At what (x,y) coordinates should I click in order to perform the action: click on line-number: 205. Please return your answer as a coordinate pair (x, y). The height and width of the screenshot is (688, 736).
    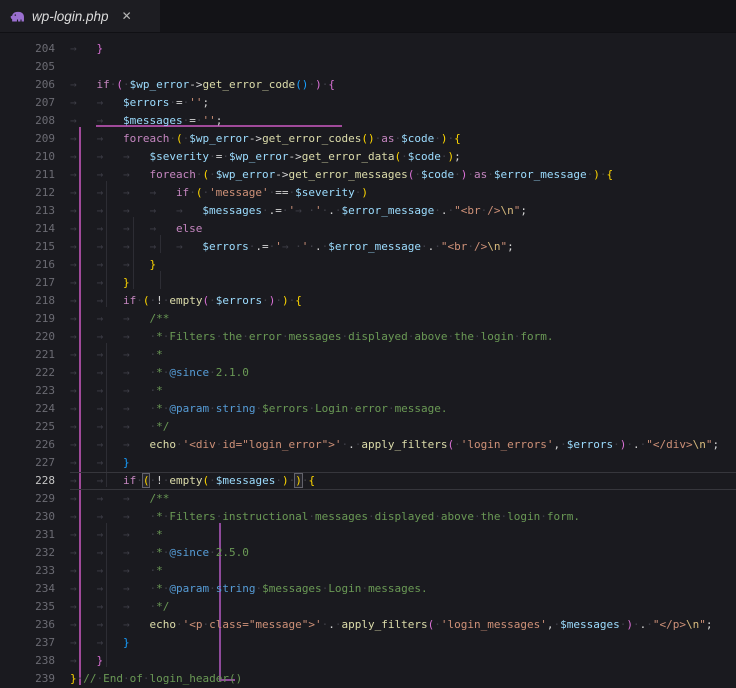
    Looking at the image, I should click on (27, 67).